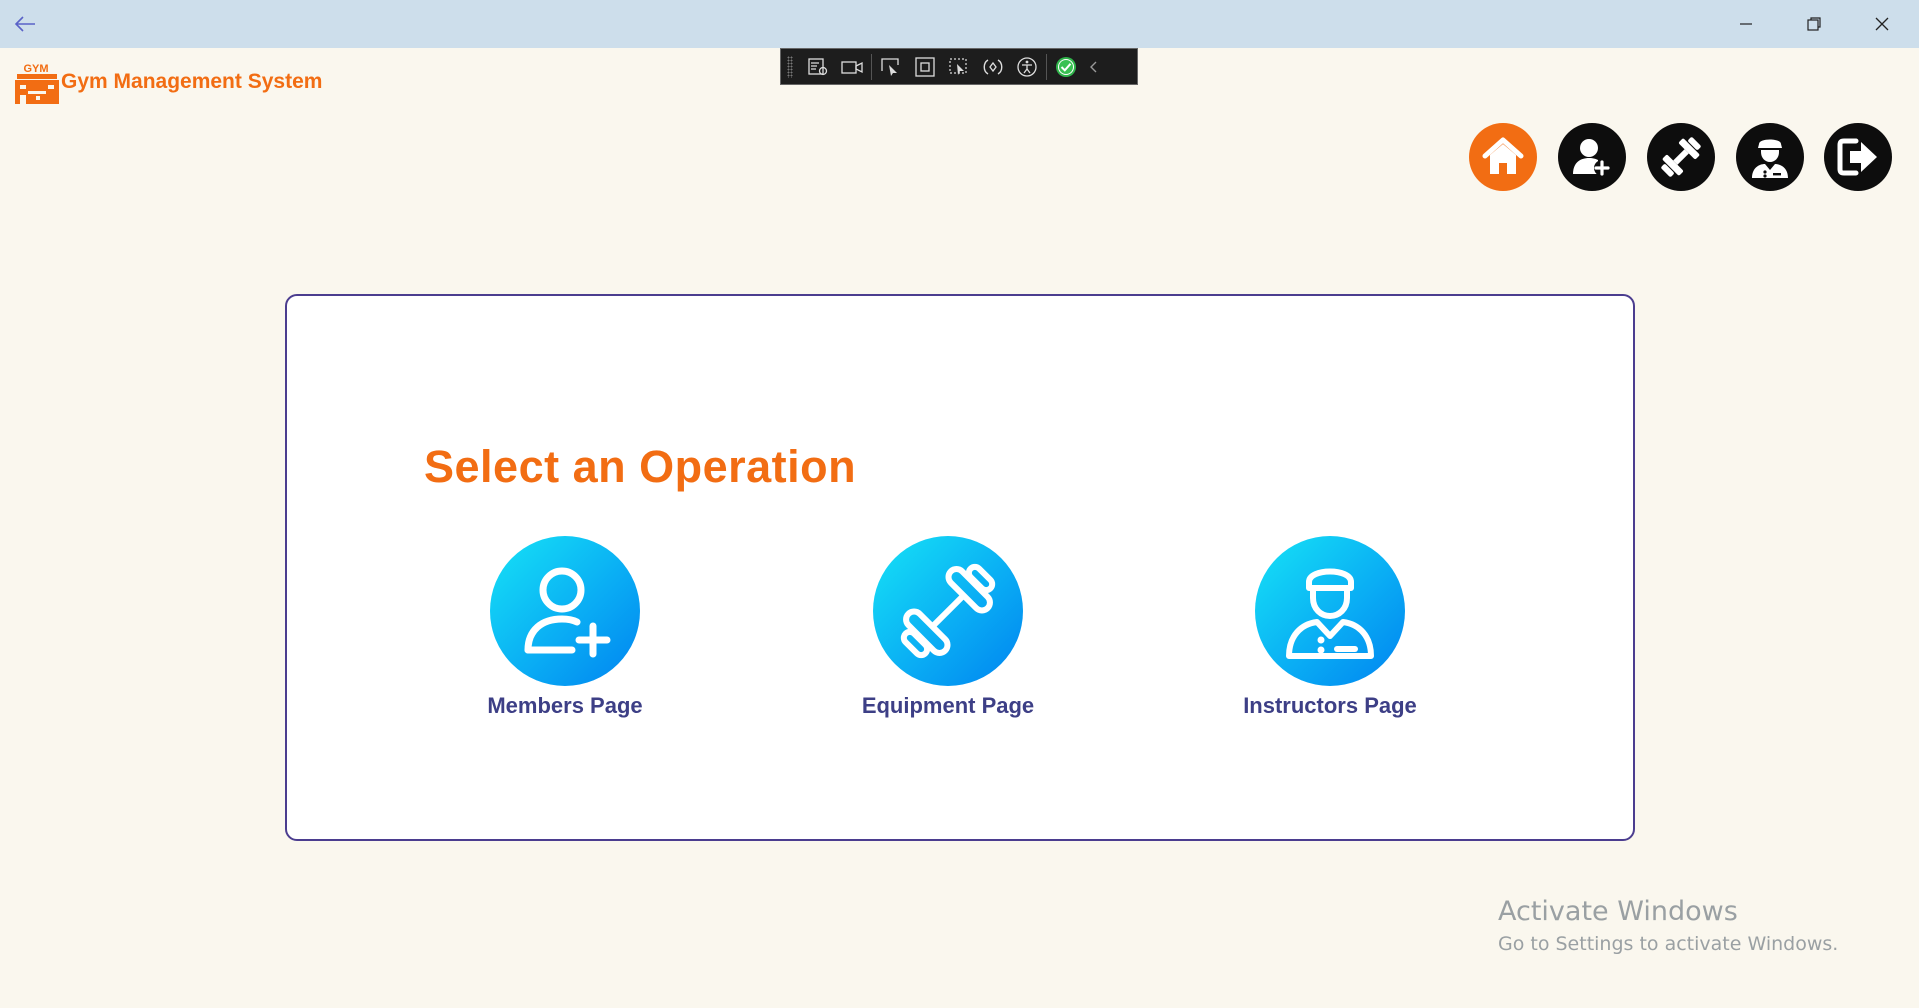 This screenshot has height=1008, width=1919. I want to click on equipment-page-tile: Equipment Page, so click(948, 627).